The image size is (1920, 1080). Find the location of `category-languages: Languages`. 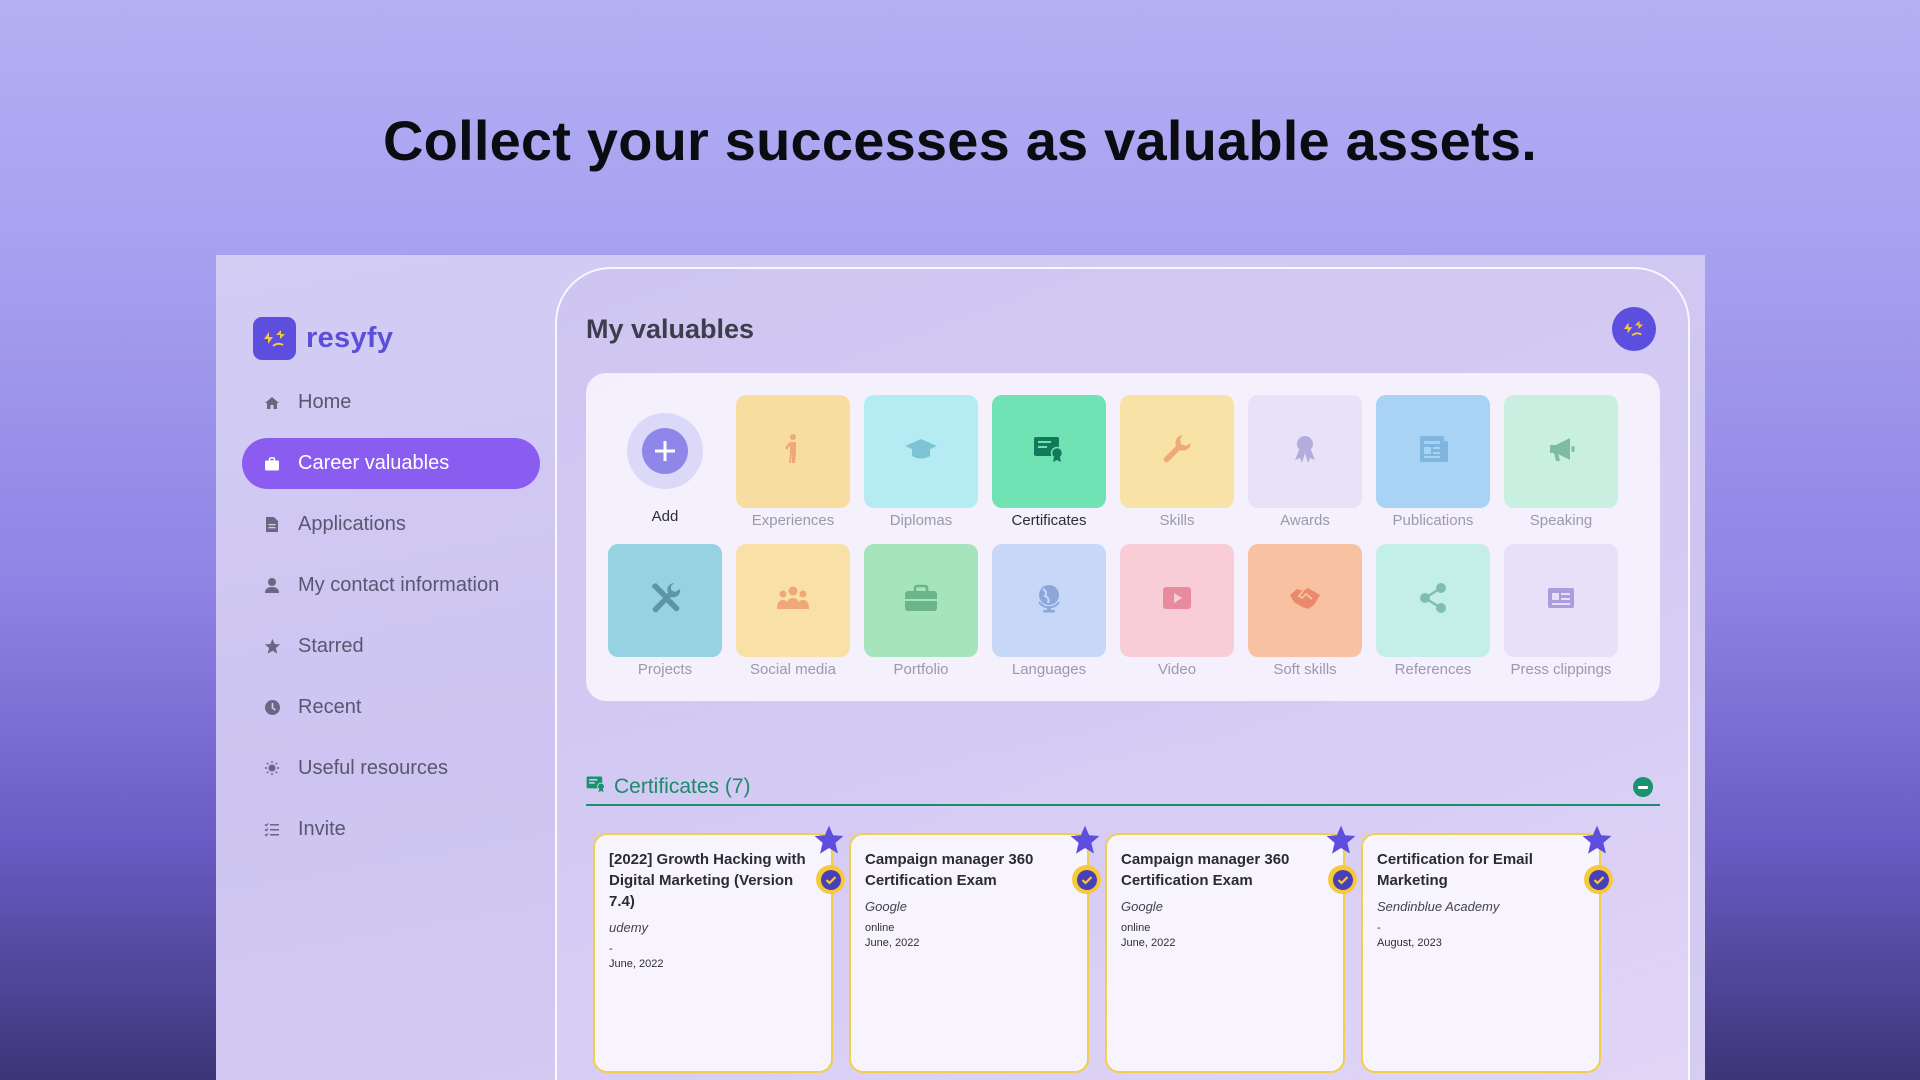

category-languages: Languages is located at coordinates (1049, 611).